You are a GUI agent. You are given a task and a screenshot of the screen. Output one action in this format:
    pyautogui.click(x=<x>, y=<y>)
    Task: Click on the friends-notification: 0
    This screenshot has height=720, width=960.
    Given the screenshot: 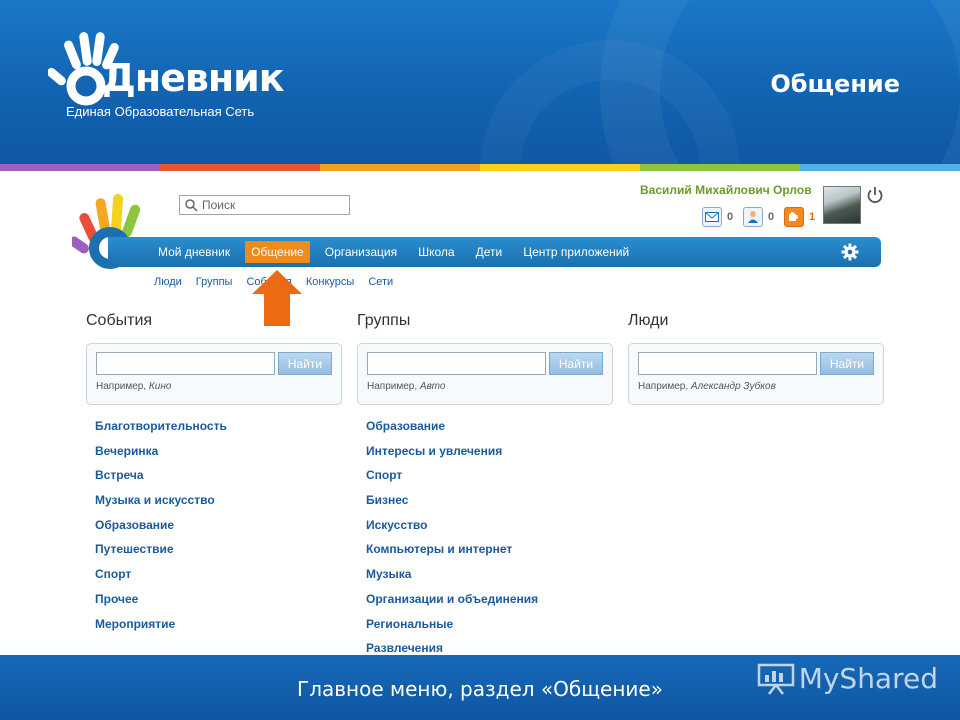 What is the action you would take?
    pyautogui.click(x=758, y=217)
    